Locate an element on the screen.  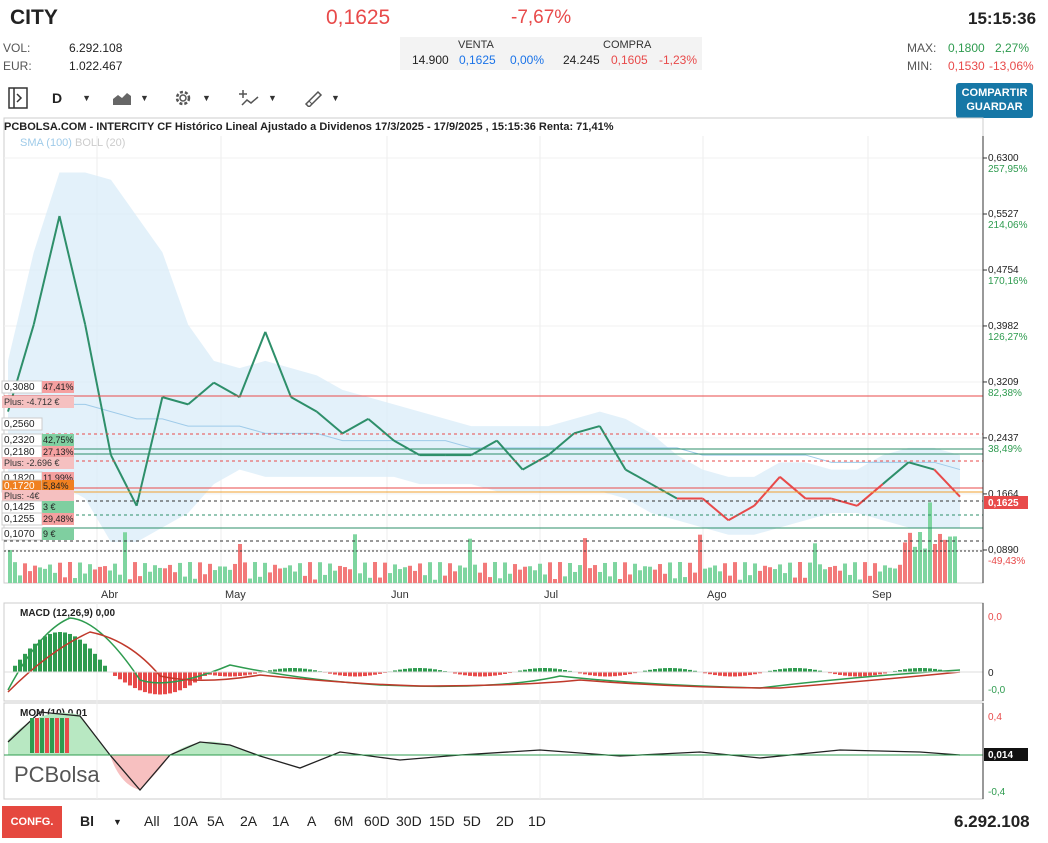
chevron-down-icon: ▼ is located at coordinates (117, 822).